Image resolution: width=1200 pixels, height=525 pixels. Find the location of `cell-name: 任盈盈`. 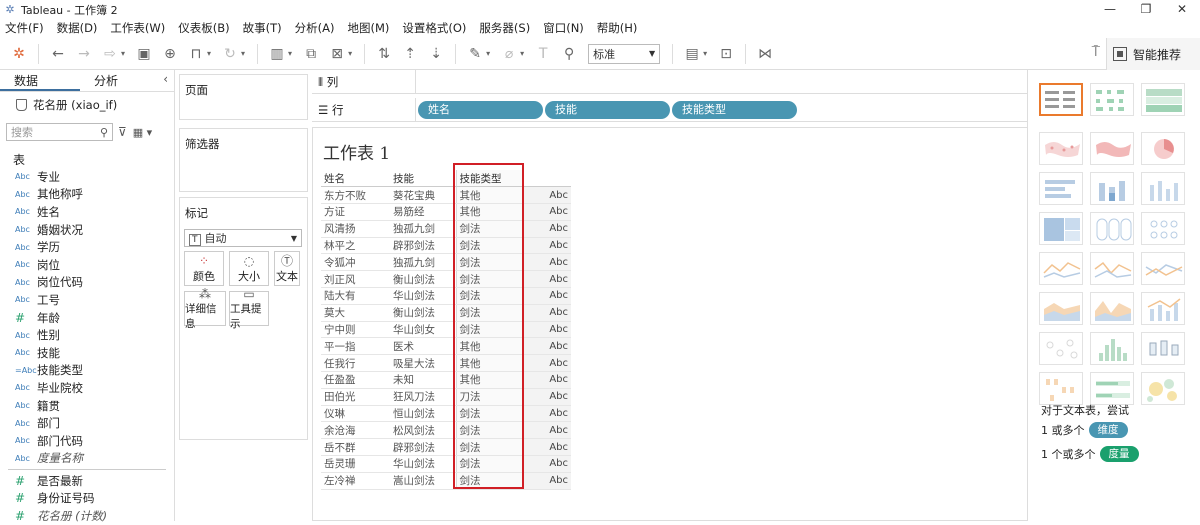

cell-name: 任盈盈 is located at coordinates (355, 380).